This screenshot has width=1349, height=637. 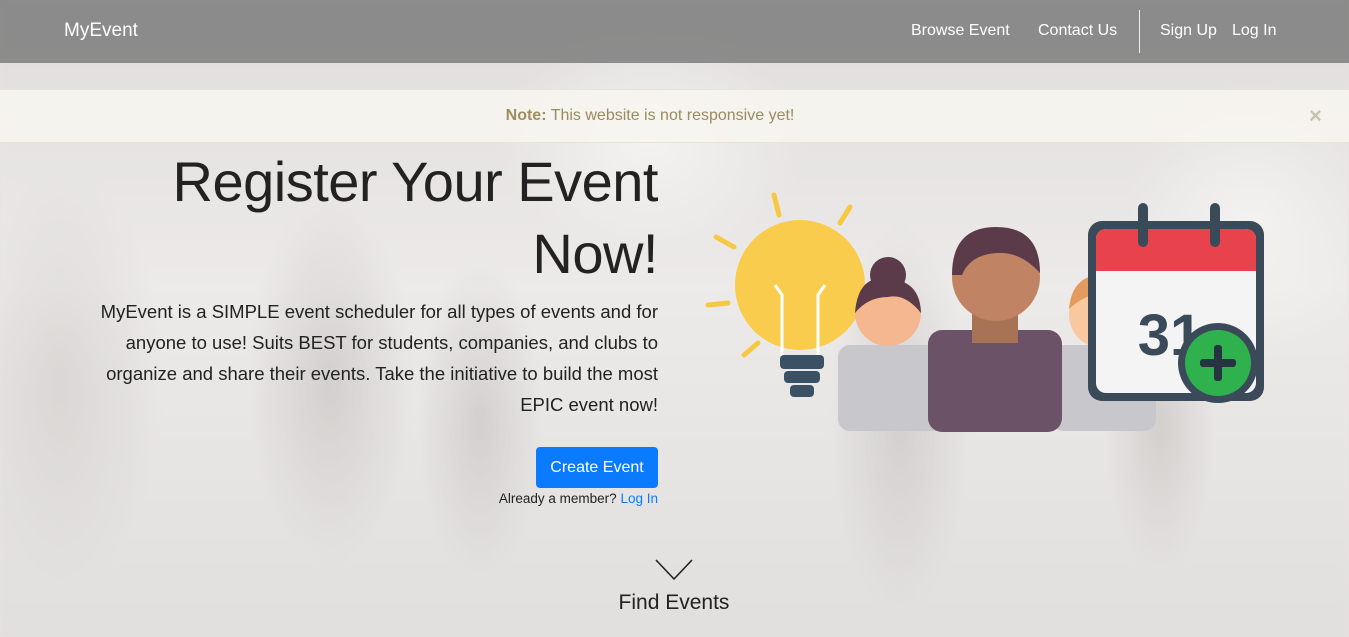 I want to click on close-icon: ×, so click(x=1315, y=116).